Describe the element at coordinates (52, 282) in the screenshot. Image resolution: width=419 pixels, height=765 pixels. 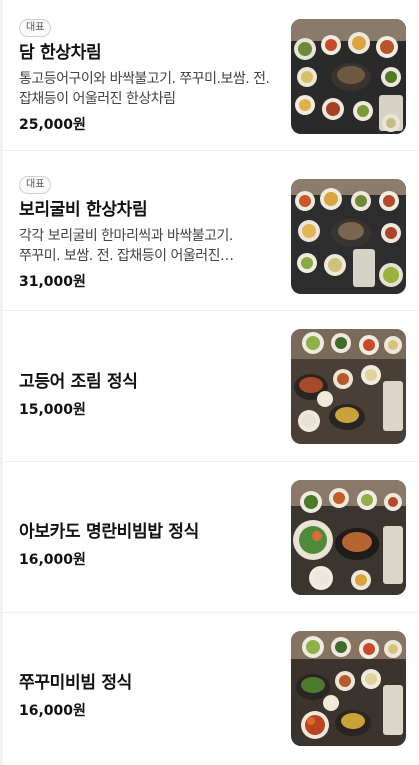
I see `menu-item-price: 31,000원` at that location.